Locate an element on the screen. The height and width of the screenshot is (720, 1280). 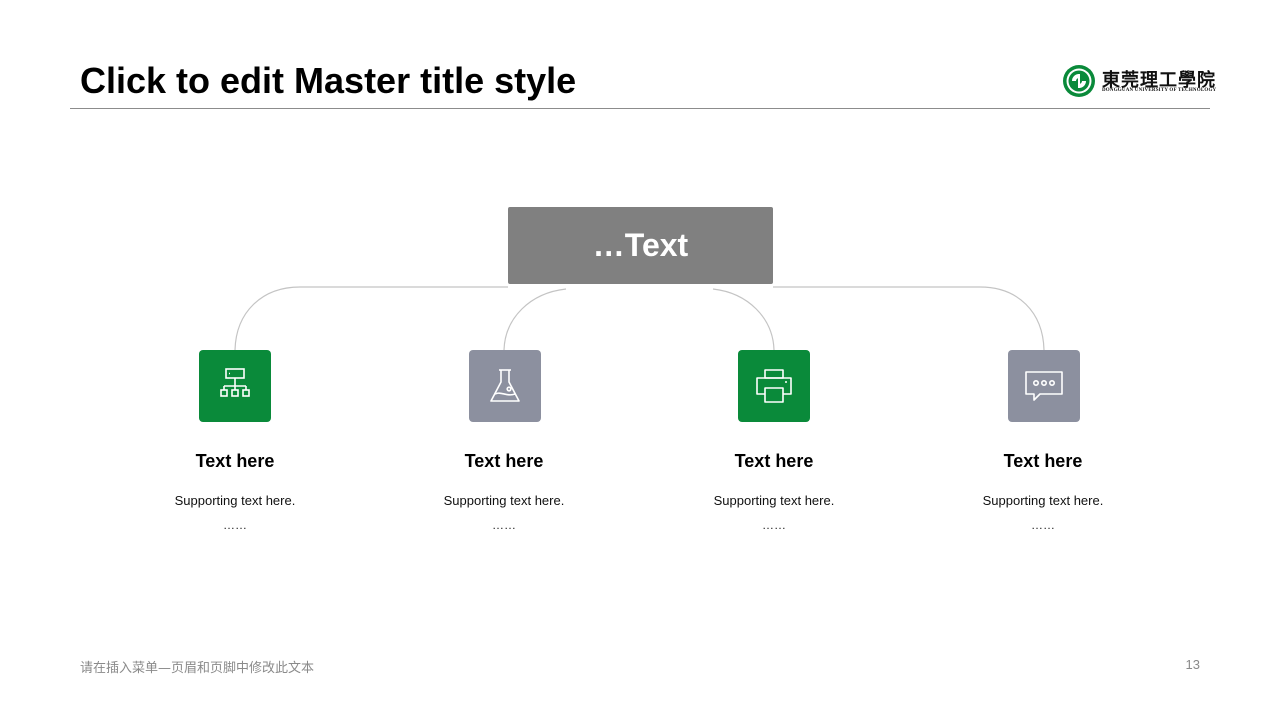
footer-text: 请在插入菜单—页眉和页脚中修改此文本 is located at coordinates (197, 666).